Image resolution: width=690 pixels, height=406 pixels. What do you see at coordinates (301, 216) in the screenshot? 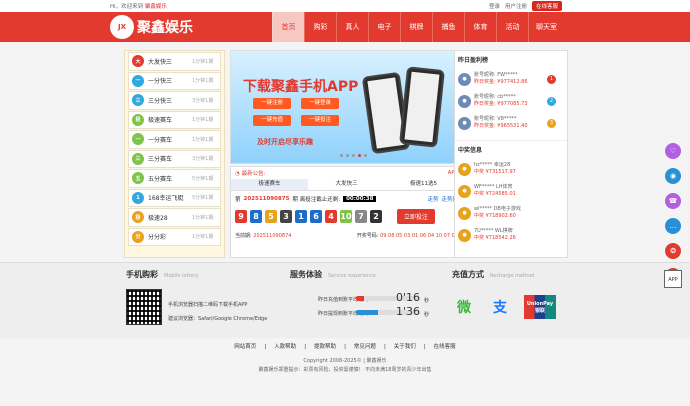
I see `draw-ball: 1` at bounding box center [301, 216].